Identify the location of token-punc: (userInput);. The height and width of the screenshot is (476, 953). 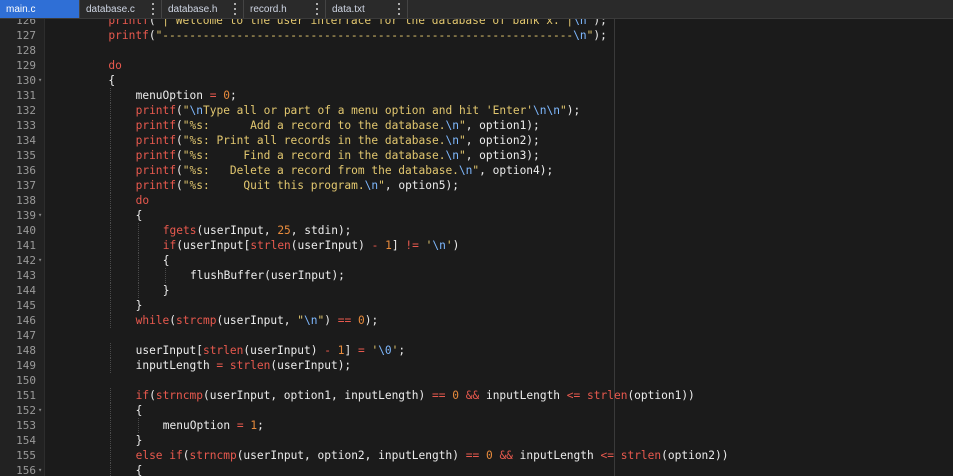
(311, 365).